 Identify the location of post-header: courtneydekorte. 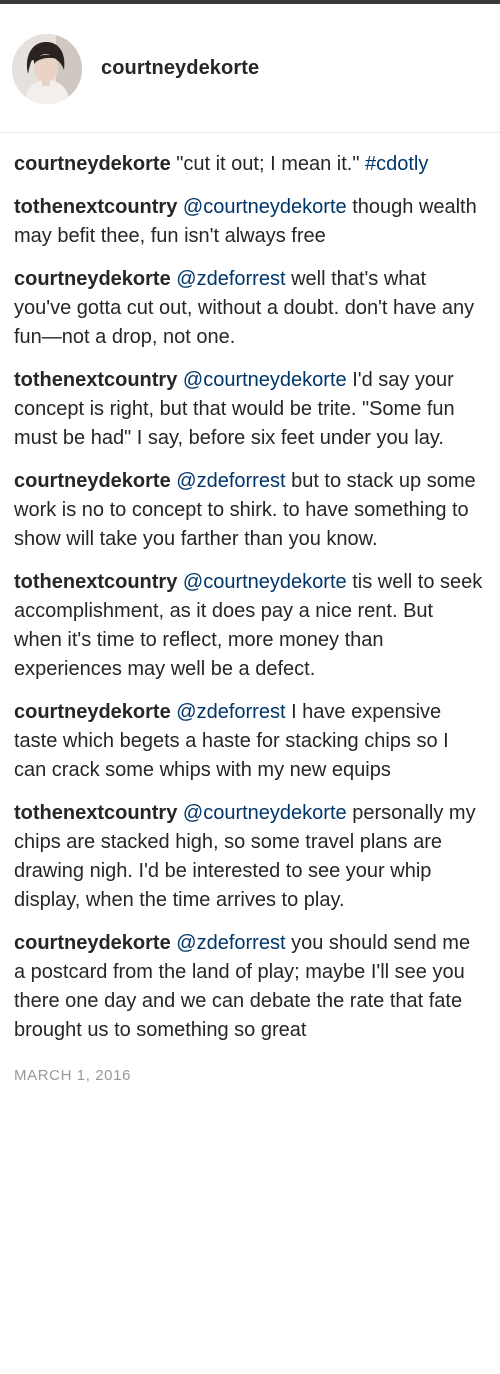
(250, 68).